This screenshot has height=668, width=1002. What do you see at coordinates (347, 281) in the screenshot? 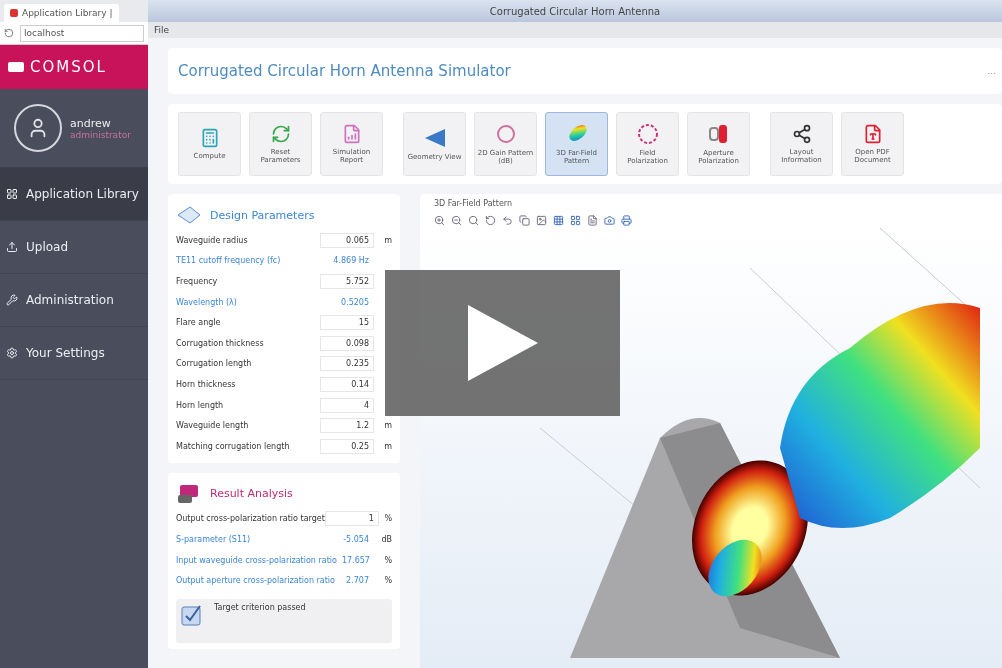
I see `value-field: 5.752` at bounding box center [347, 281].